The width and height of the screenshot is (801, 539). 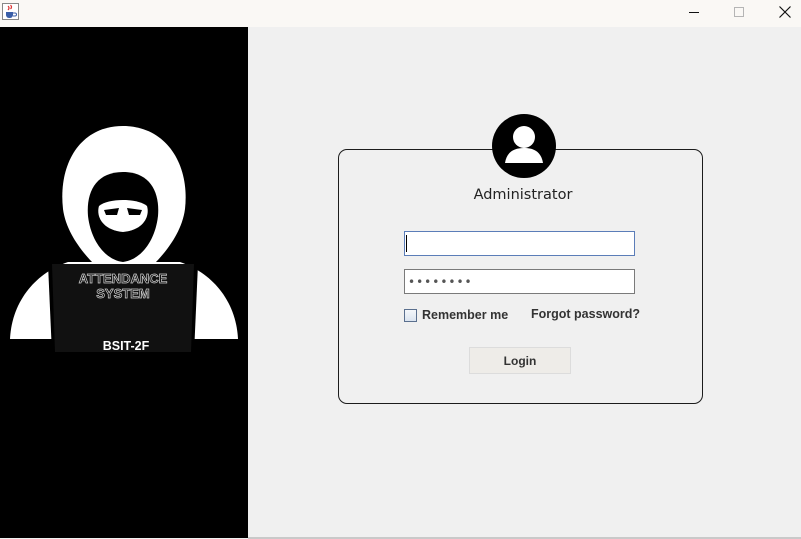 I want to click on close-button, so click(x=781, y=12).